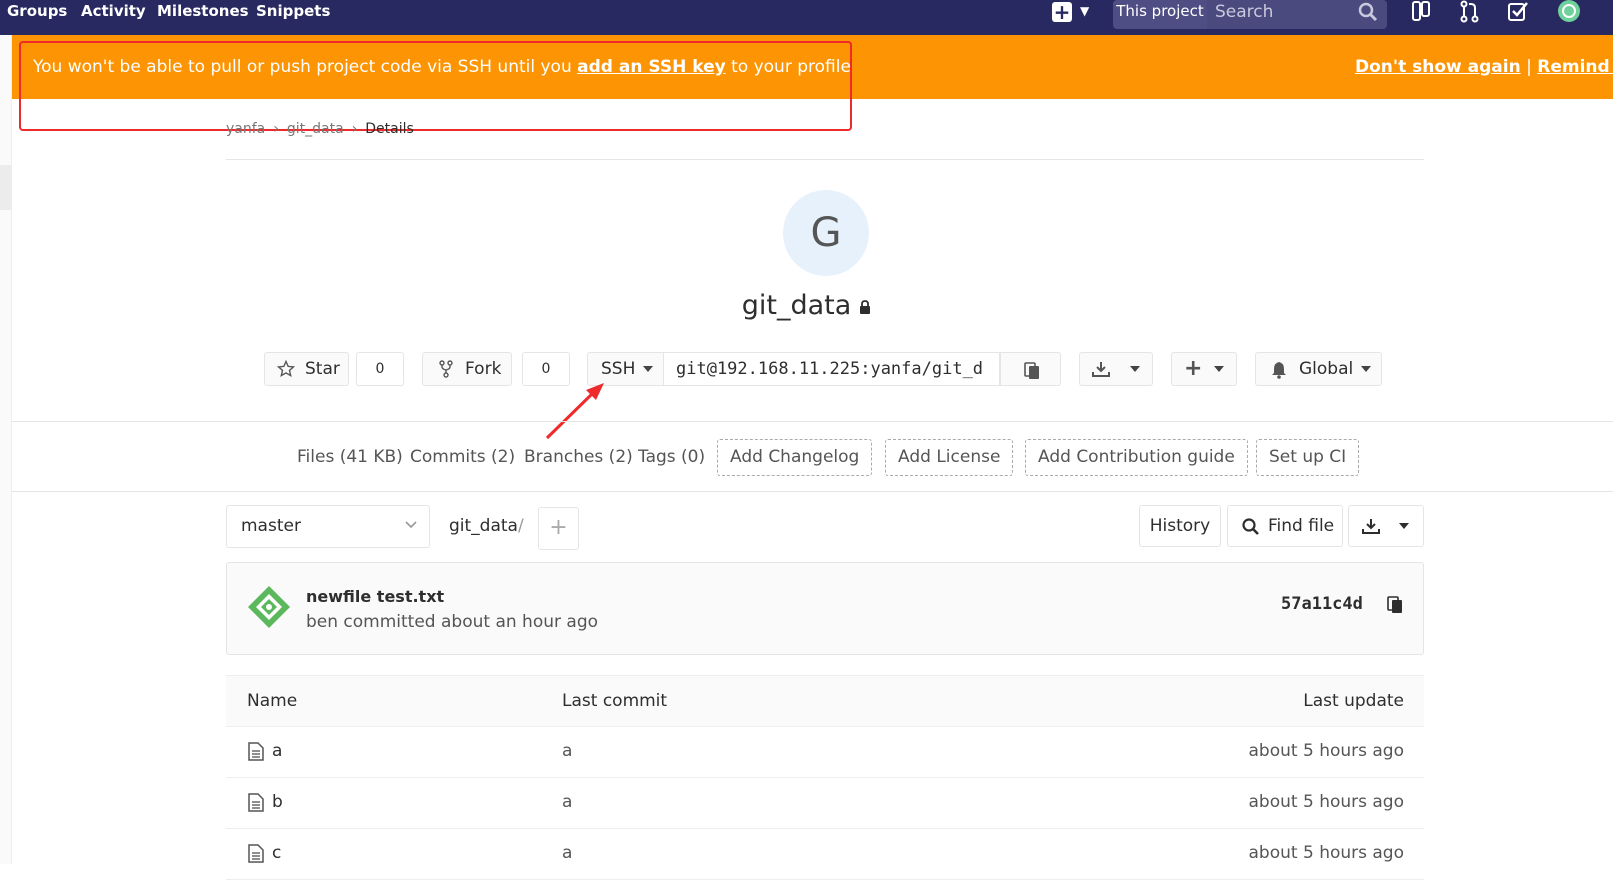 This screenshot has width=1613, height=880. Describe the element at coordinates (546, 369) in the screenshot. I see `fork-count: 0` at that location.